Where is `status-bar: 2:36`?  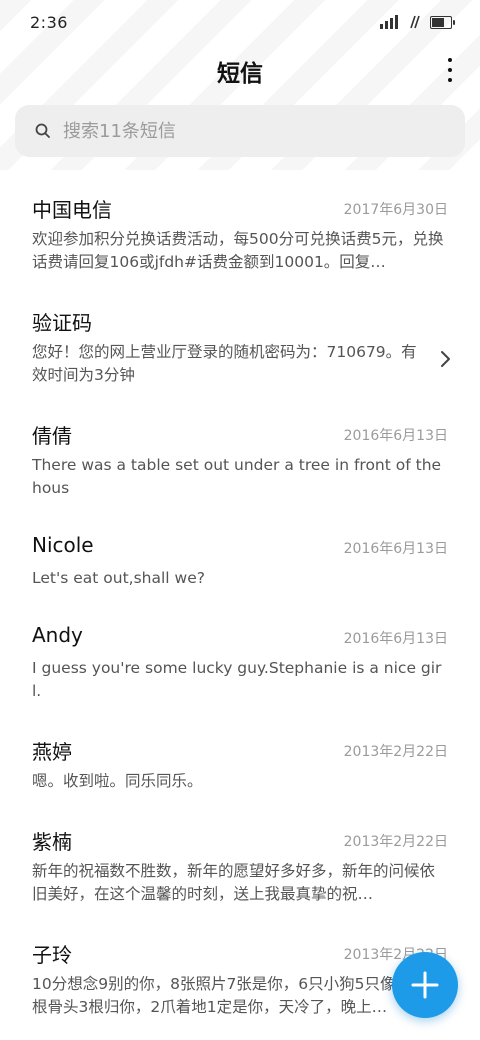 status-bar: 2:36 is located at coordinates (240, 22).